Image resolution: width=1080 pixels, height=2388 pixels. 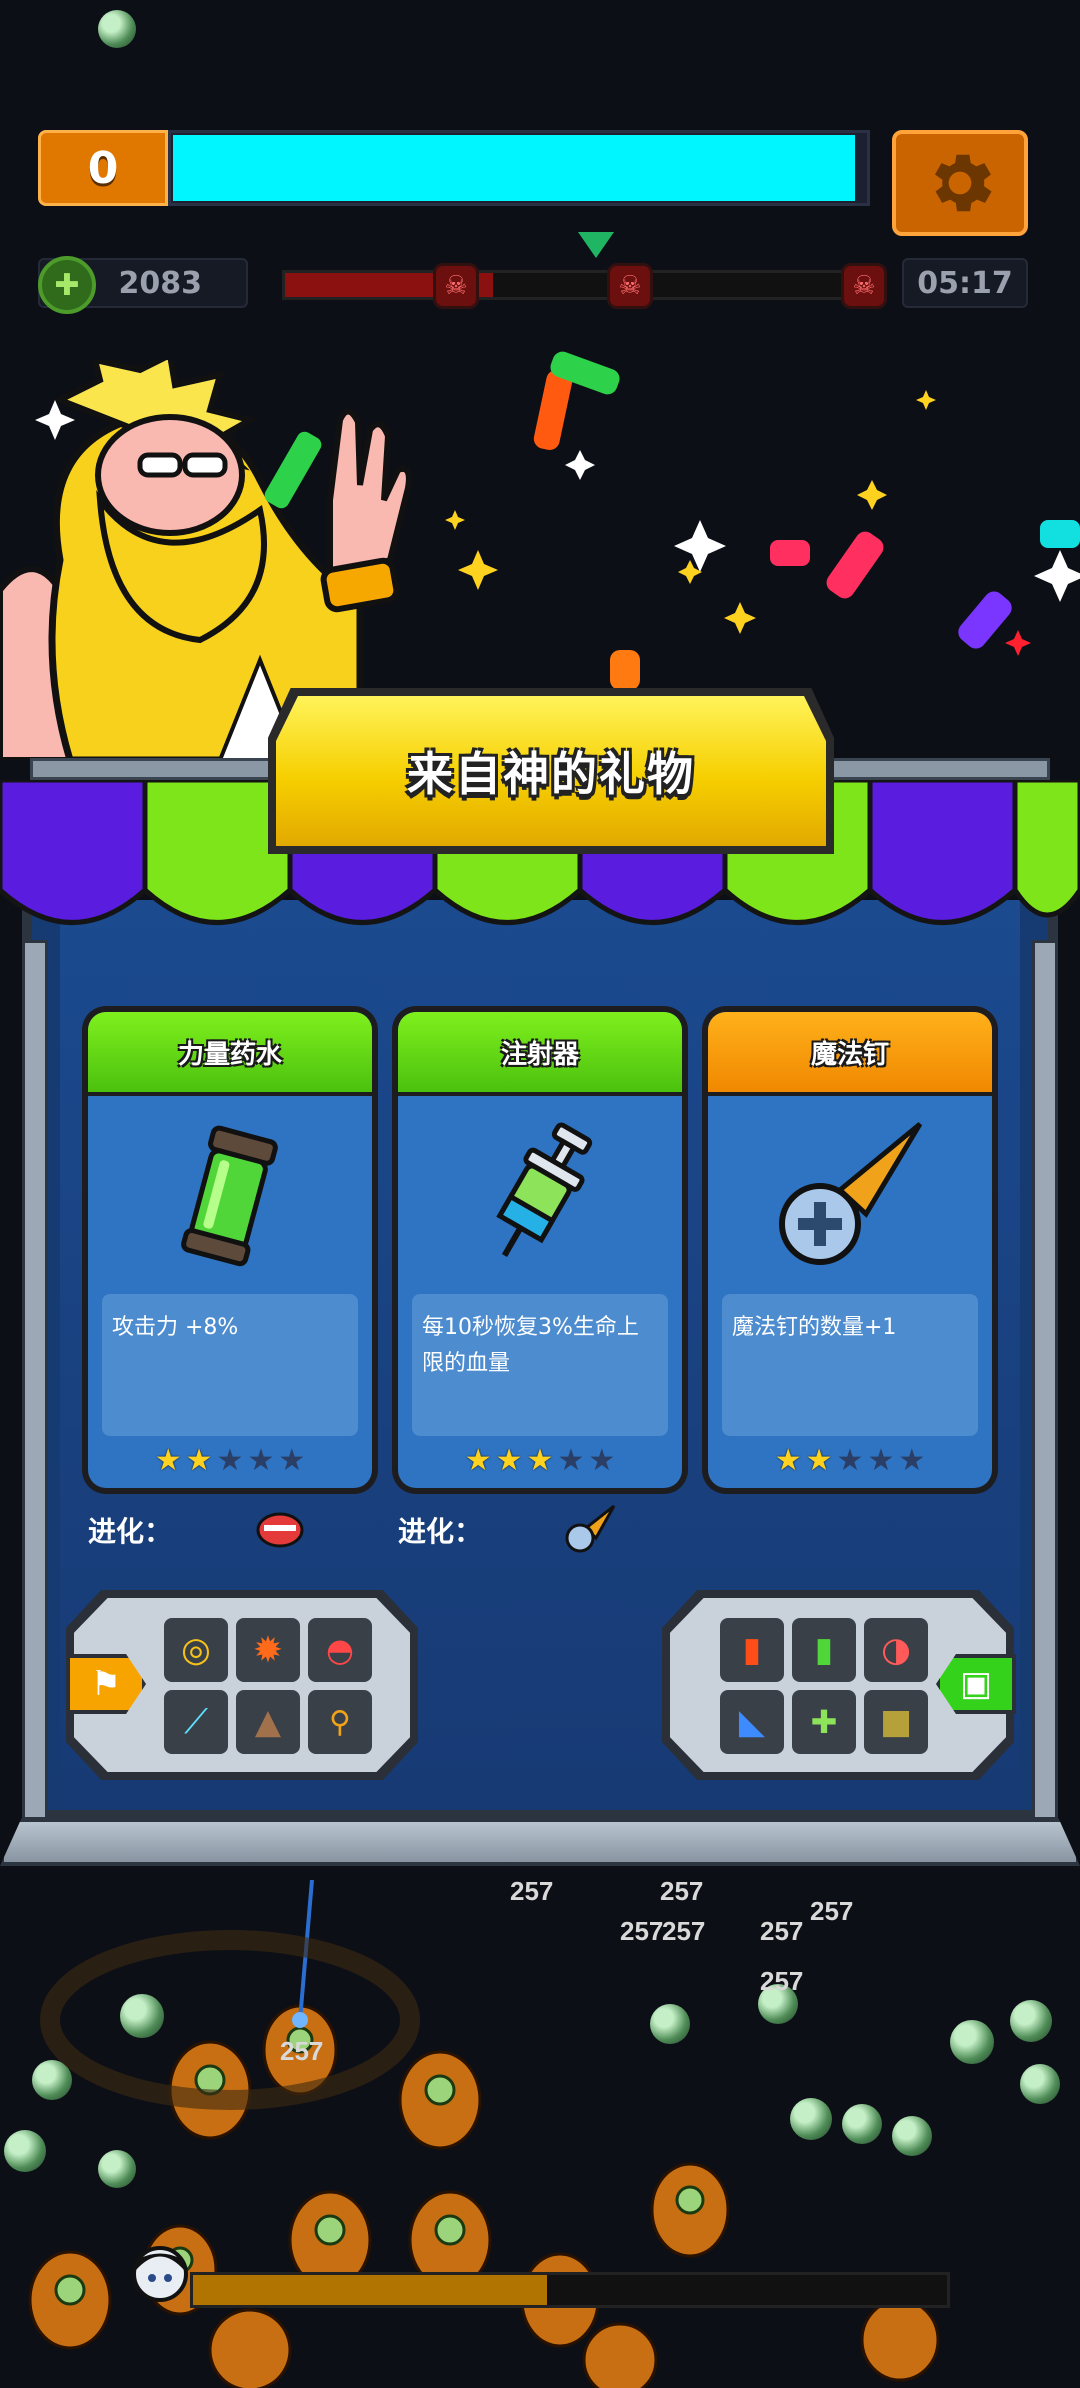 I want to click on weapon-slot: ✹, so click(x=268, y=1650).